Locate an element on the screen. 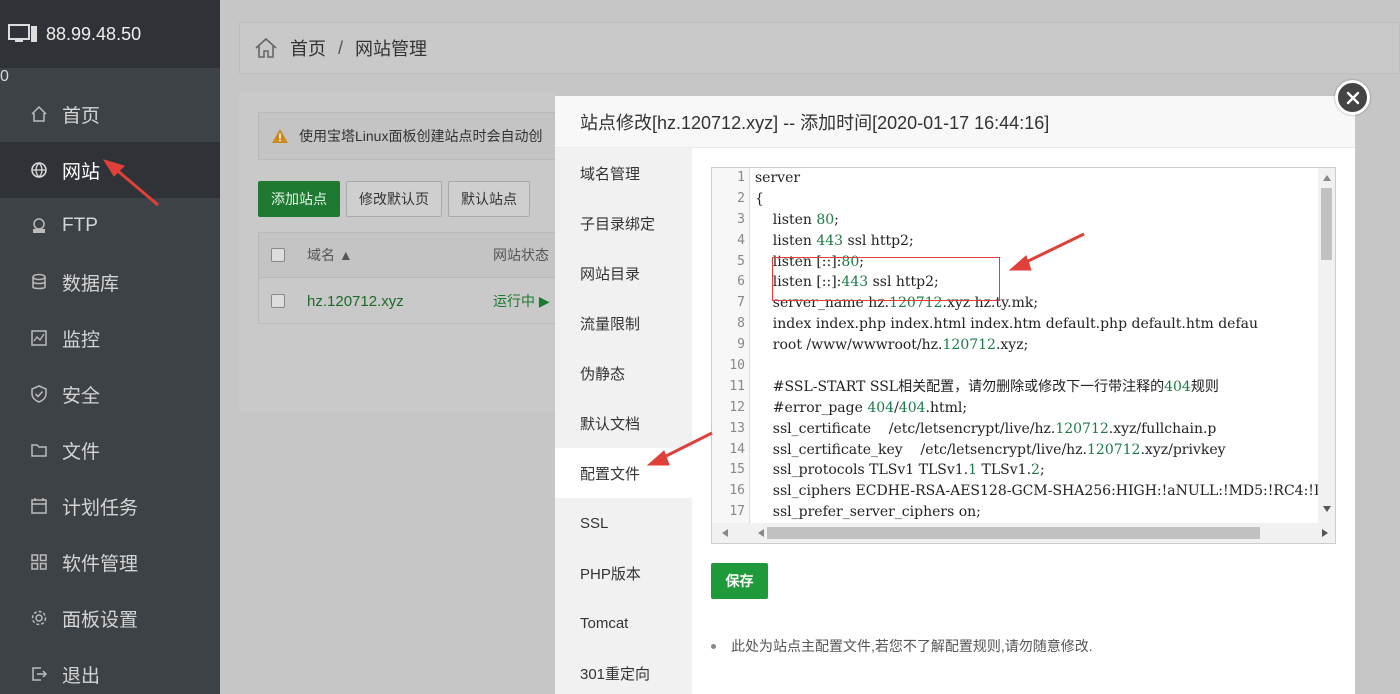 Image resolution: width=1400 pixels, height=694 pixels. sidebar-item-label: 网站 is located at coordinates (81, 172).